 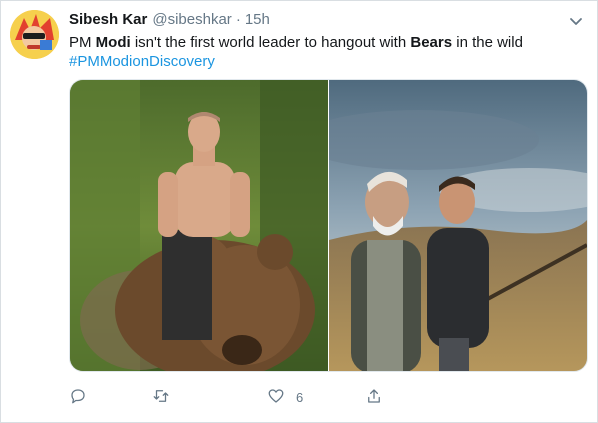 I want to click on like-button: 6, so click(x=285, y=397).